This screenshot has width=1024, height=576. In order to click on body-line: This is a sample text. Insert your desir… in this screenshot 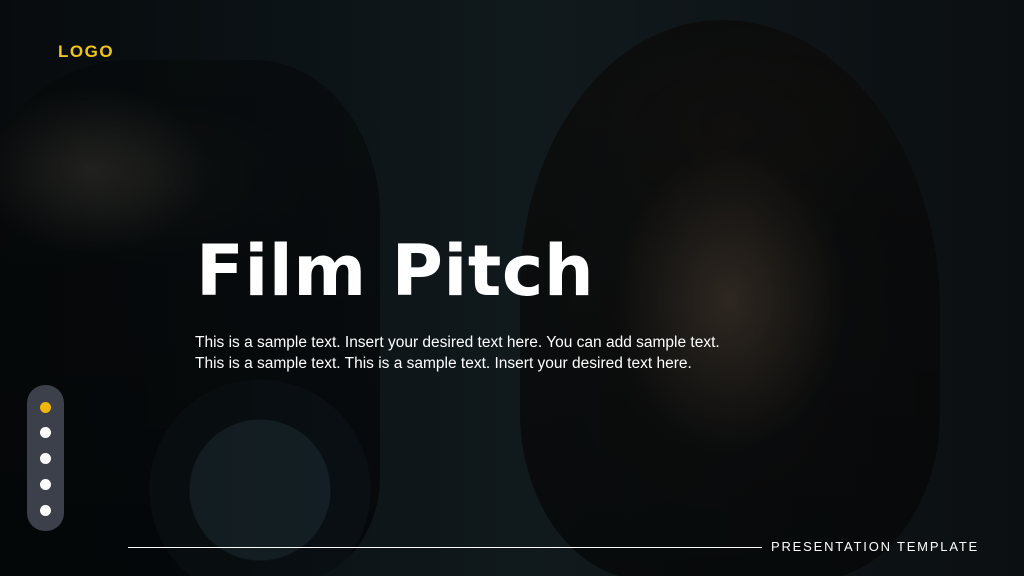, I will do `click(457, 342)`.